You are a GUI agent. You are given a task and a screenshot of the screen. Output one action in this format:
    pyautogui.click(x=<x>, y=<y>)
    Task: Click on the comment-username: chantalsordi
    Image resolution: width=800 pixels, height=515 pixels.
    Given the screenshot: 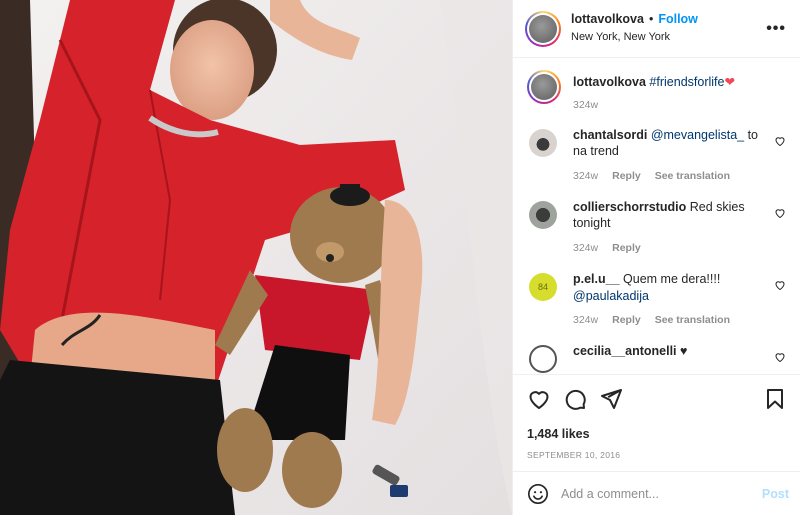 What is the action you would take?
    pyautogui.click(x=610, y=135)
    